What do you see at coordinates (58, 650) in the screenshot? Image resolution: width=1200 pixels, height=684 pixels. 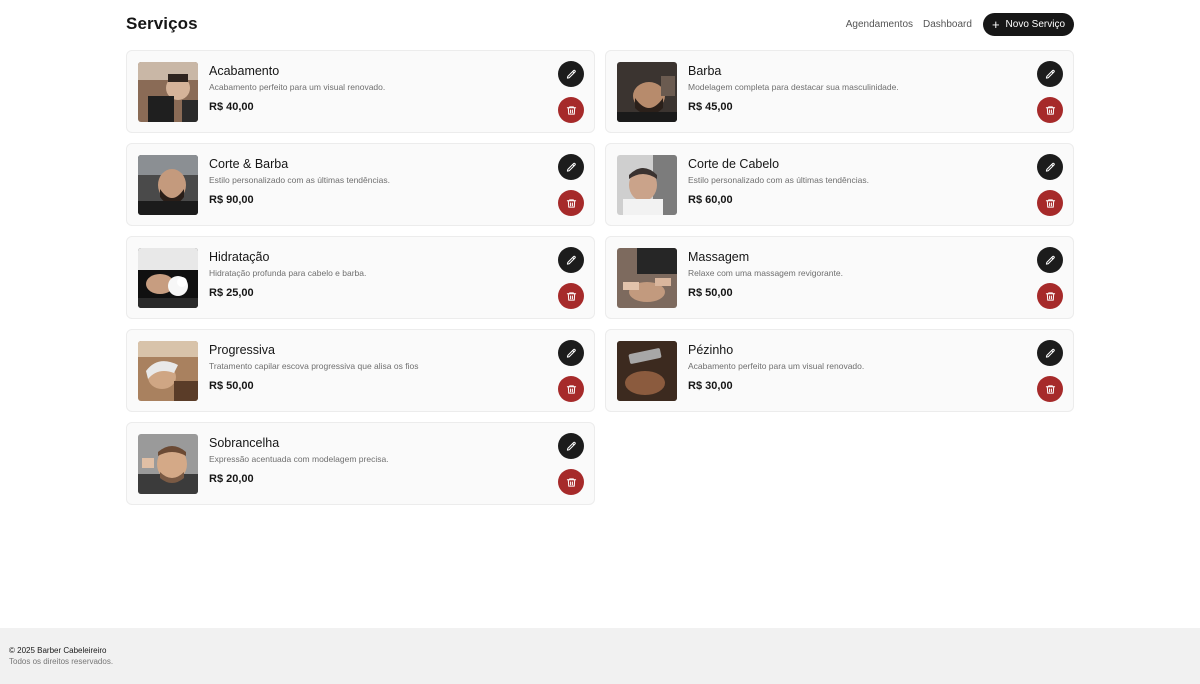 I see `footer-copyright: © 2025 Barber Cabeleireiro` at bounding box center [58, 650].